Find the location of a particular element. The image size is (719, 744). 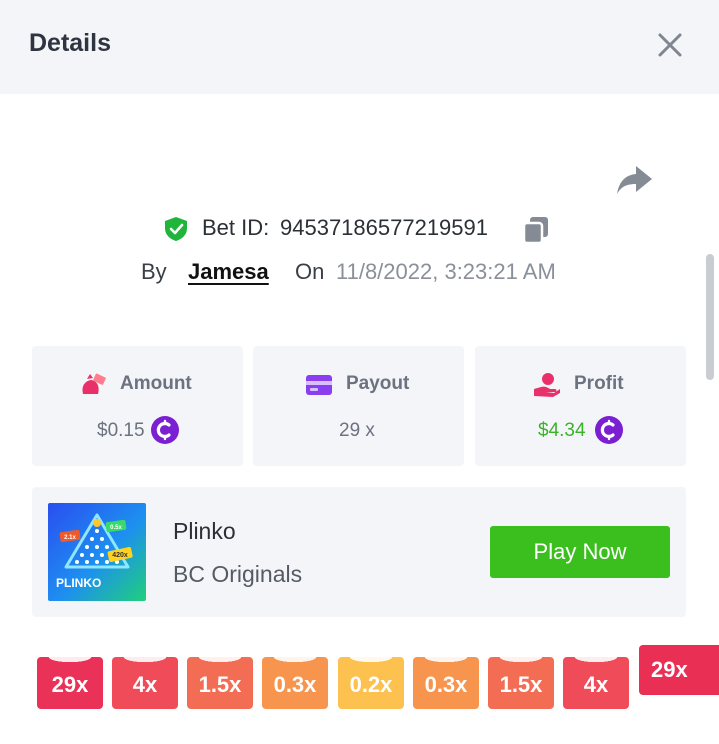

card-icon is located at coordinates (319, 385).